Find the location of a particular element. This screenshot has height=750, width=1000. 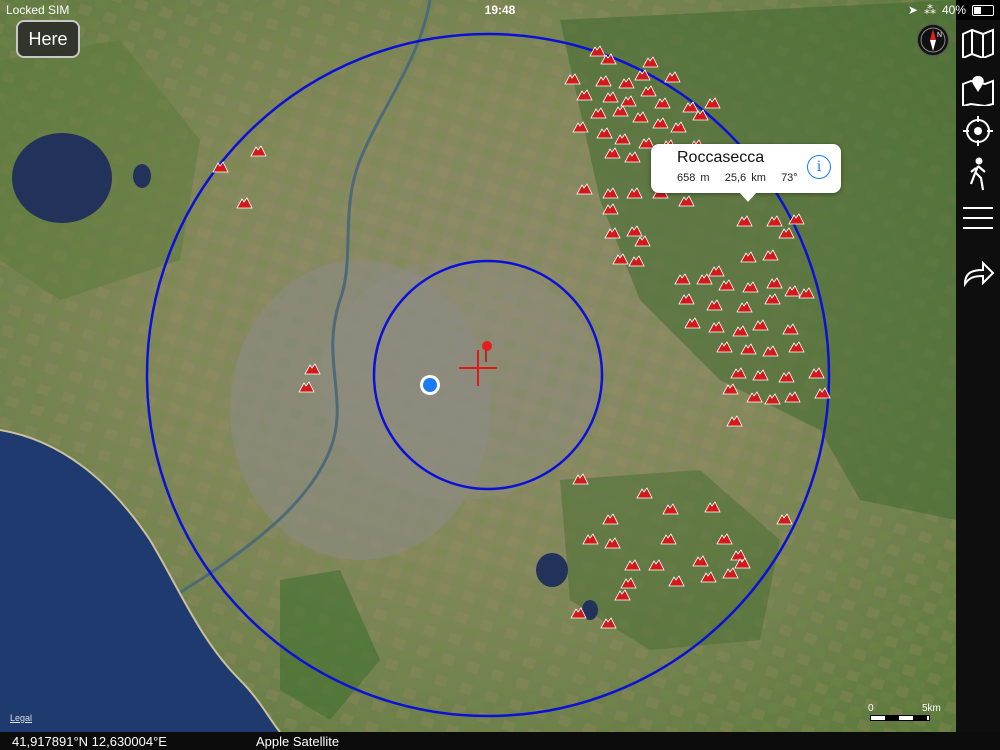

battery-icon is located at coordinates (983, 10).